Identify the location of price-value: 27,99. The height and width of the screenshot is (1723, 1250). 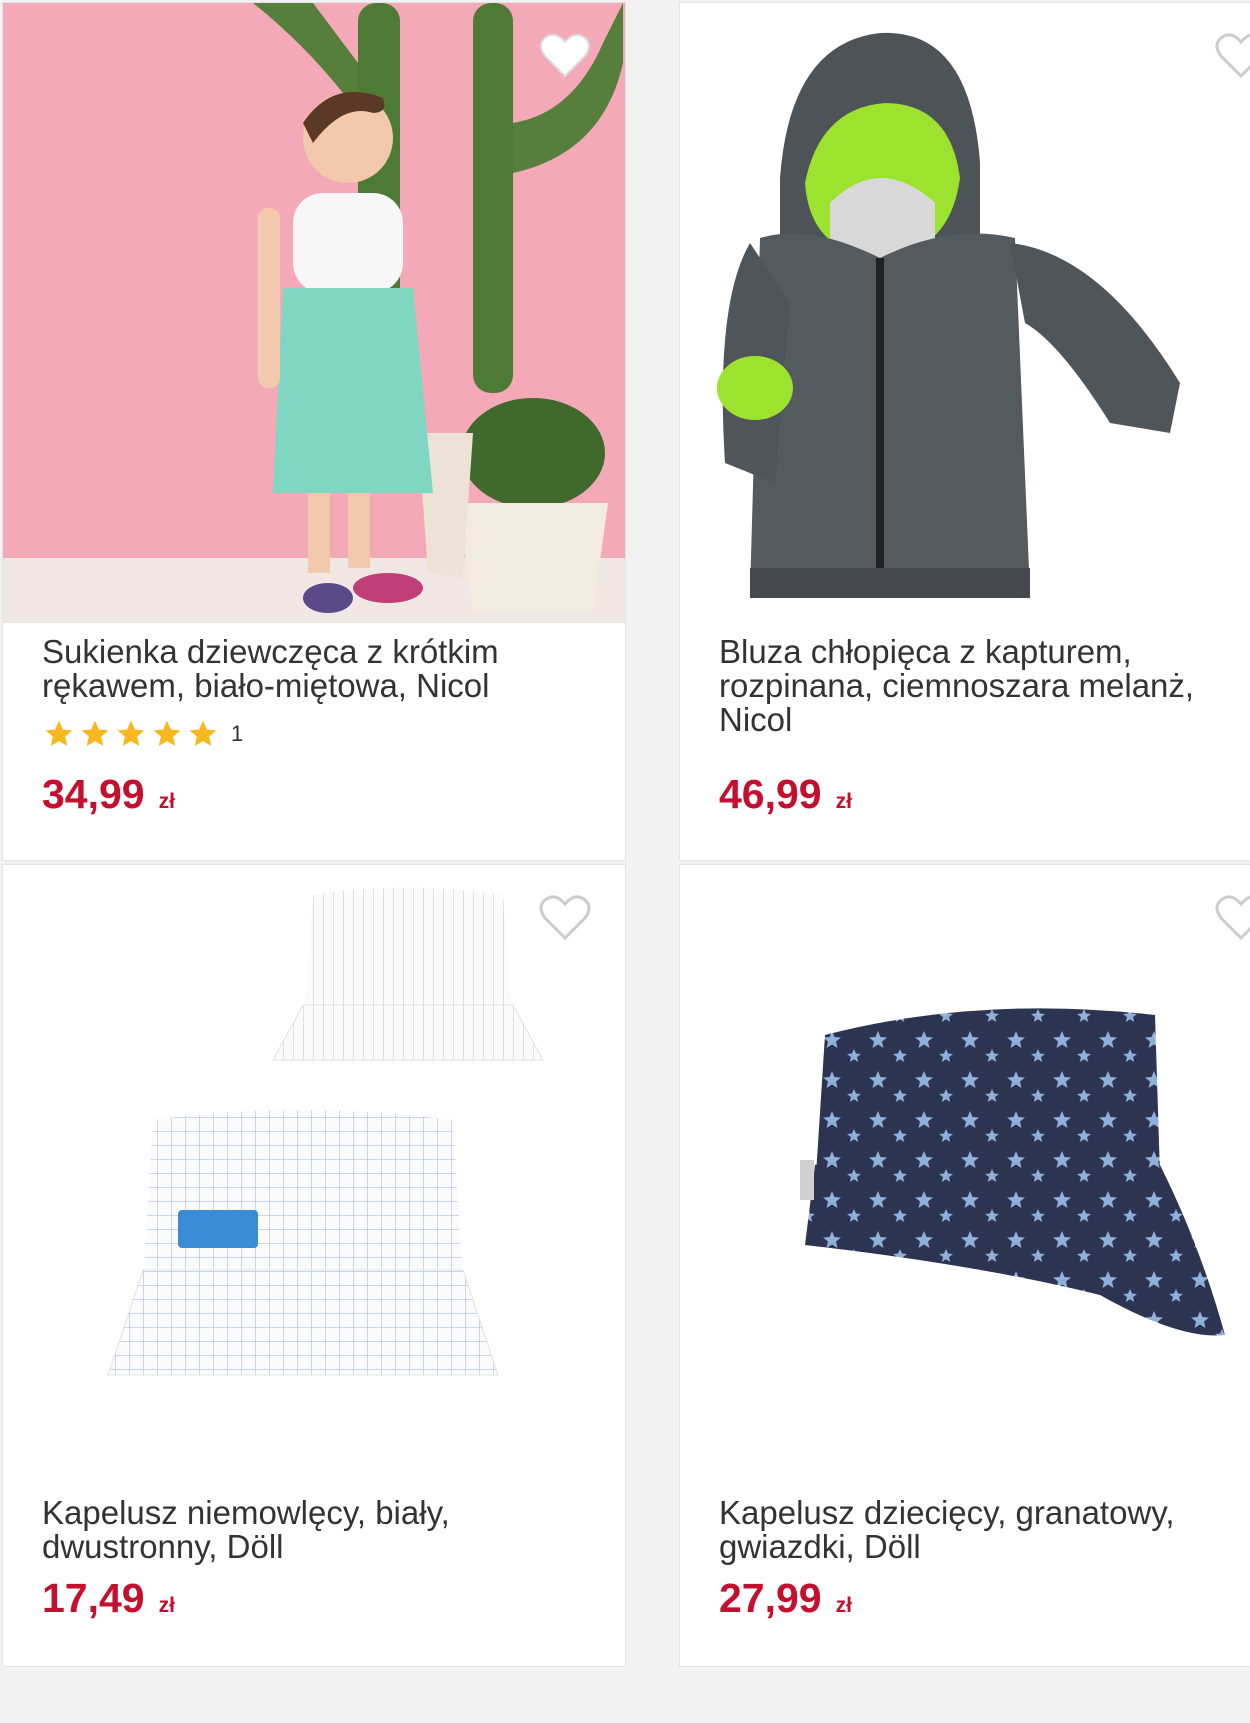
(770, 1598).